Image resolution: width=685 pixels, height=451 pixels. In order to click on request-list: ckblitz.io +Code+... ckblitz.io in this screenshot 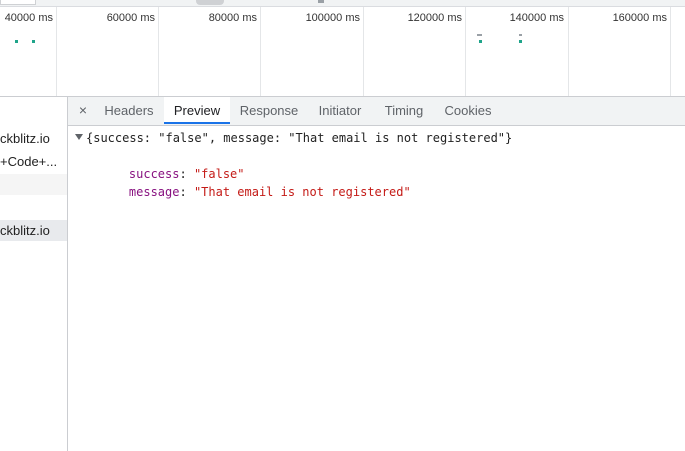, I will do `click(34, 274)`.